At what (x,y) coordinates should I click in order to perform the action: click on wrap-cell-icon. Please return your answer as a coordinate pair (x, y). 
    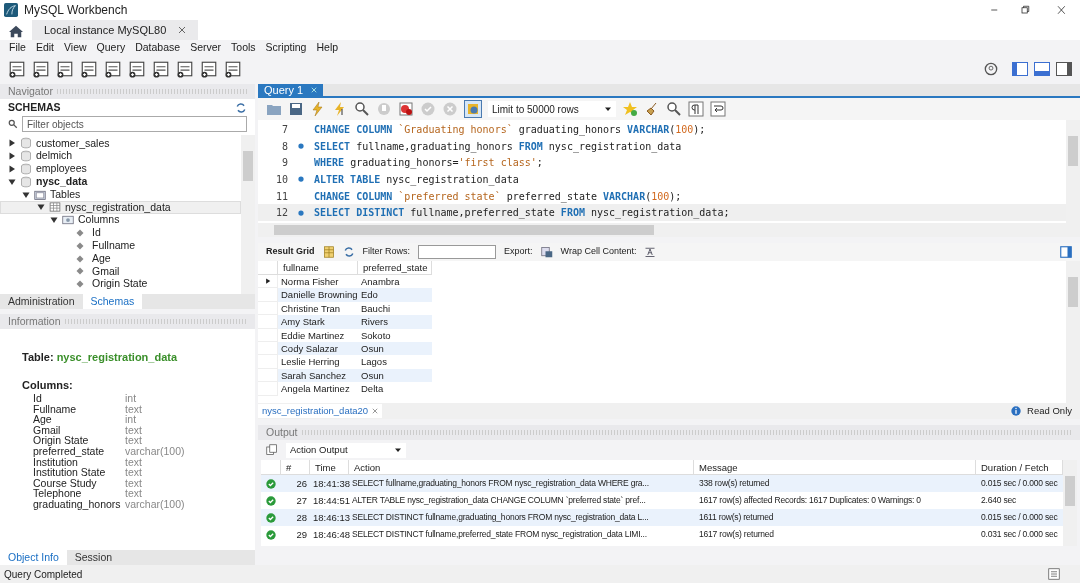
    Looking at the image, I should click on (650, 252).